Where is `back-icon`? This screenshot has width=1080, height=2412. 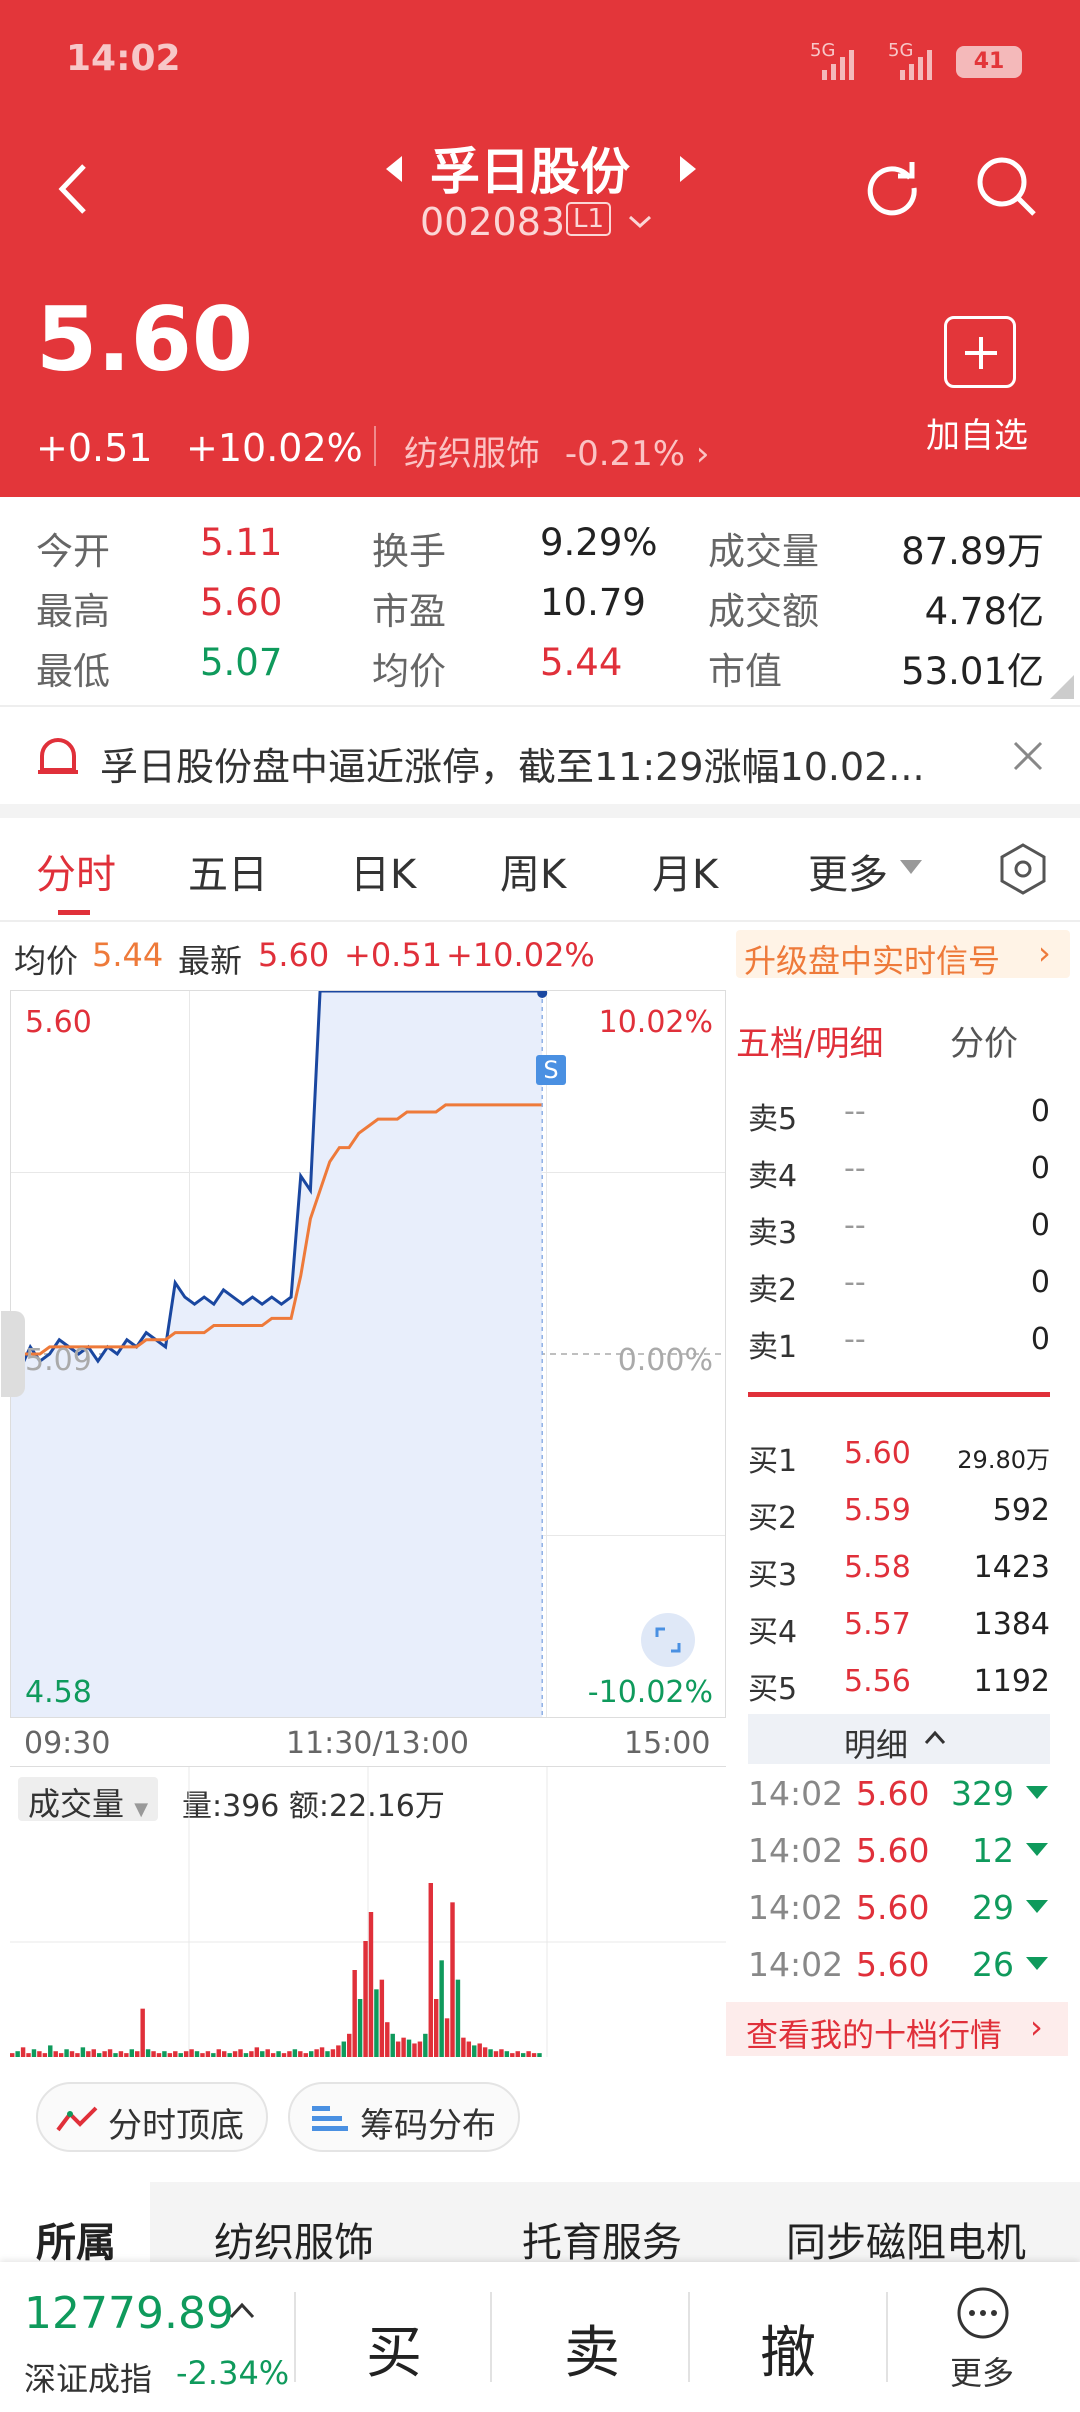
back-icon is located at coordinates (72, 189).